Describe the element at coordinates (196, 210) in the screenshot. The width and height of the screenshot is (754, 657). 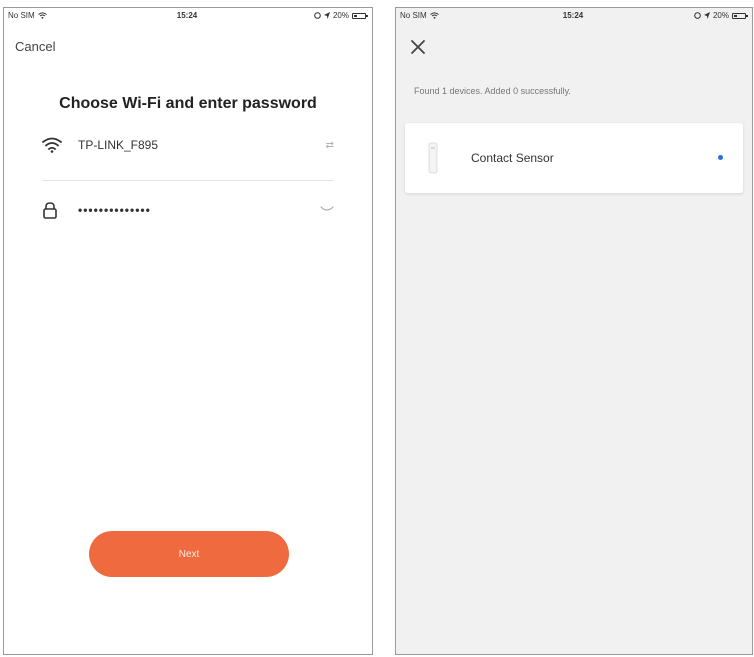
I see `password-input: ••••••••••••••` at that location.